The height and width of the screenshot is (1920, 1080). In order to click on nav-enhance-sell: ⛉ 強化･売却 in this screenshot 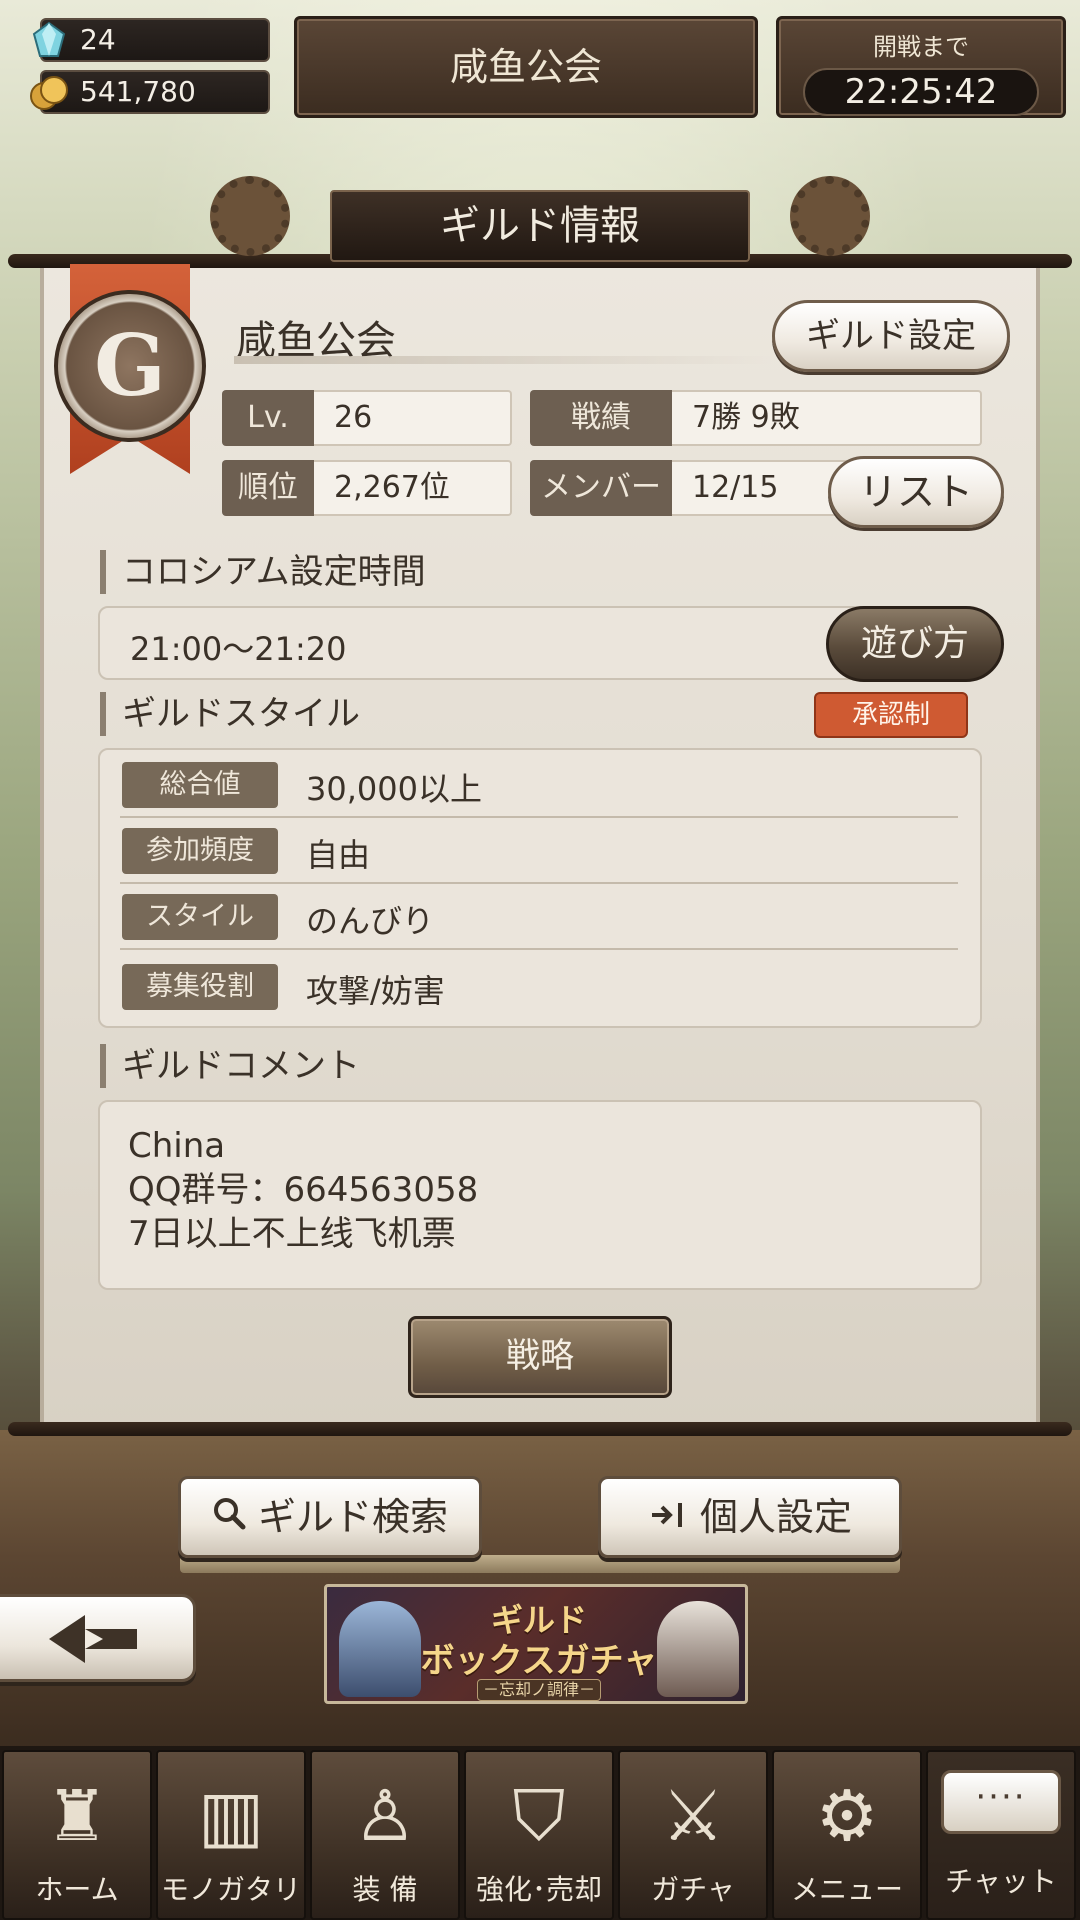, I will do `click(539, 1835)`.